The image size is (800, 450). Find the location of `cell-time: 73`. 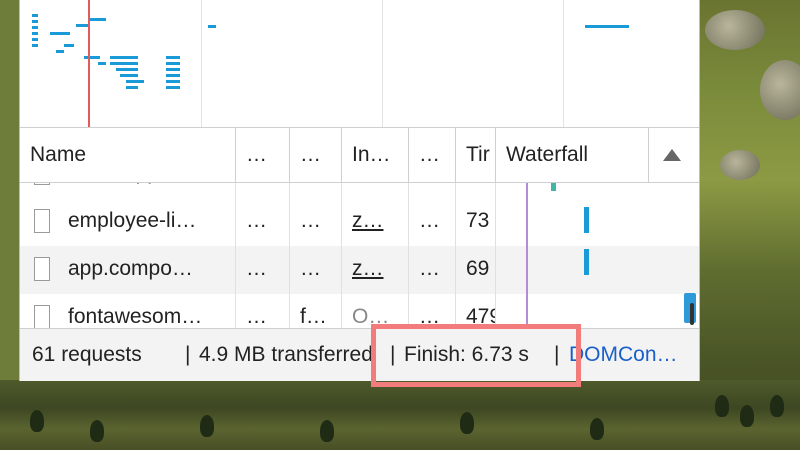

cell-time: 73 is located at coordinates (476, 222).